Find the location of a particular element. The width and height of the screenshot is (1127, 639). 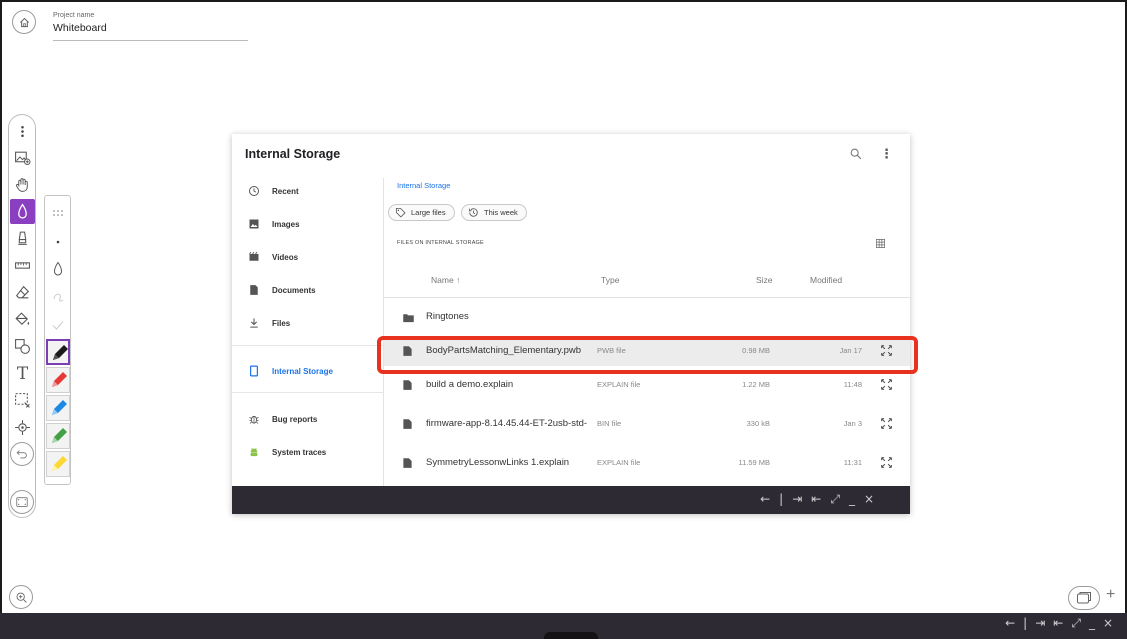

zoom-button is located at coordinates (21, 597).